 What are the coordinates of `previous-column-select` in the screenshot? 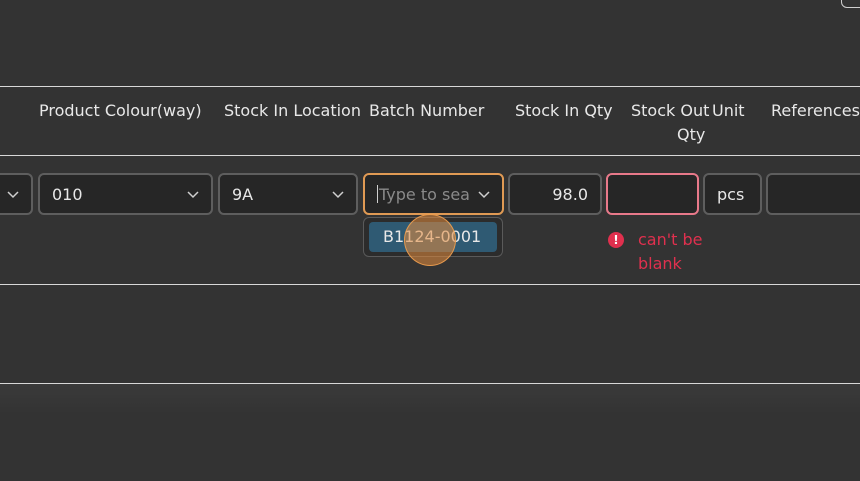 It's located at (16, 194).